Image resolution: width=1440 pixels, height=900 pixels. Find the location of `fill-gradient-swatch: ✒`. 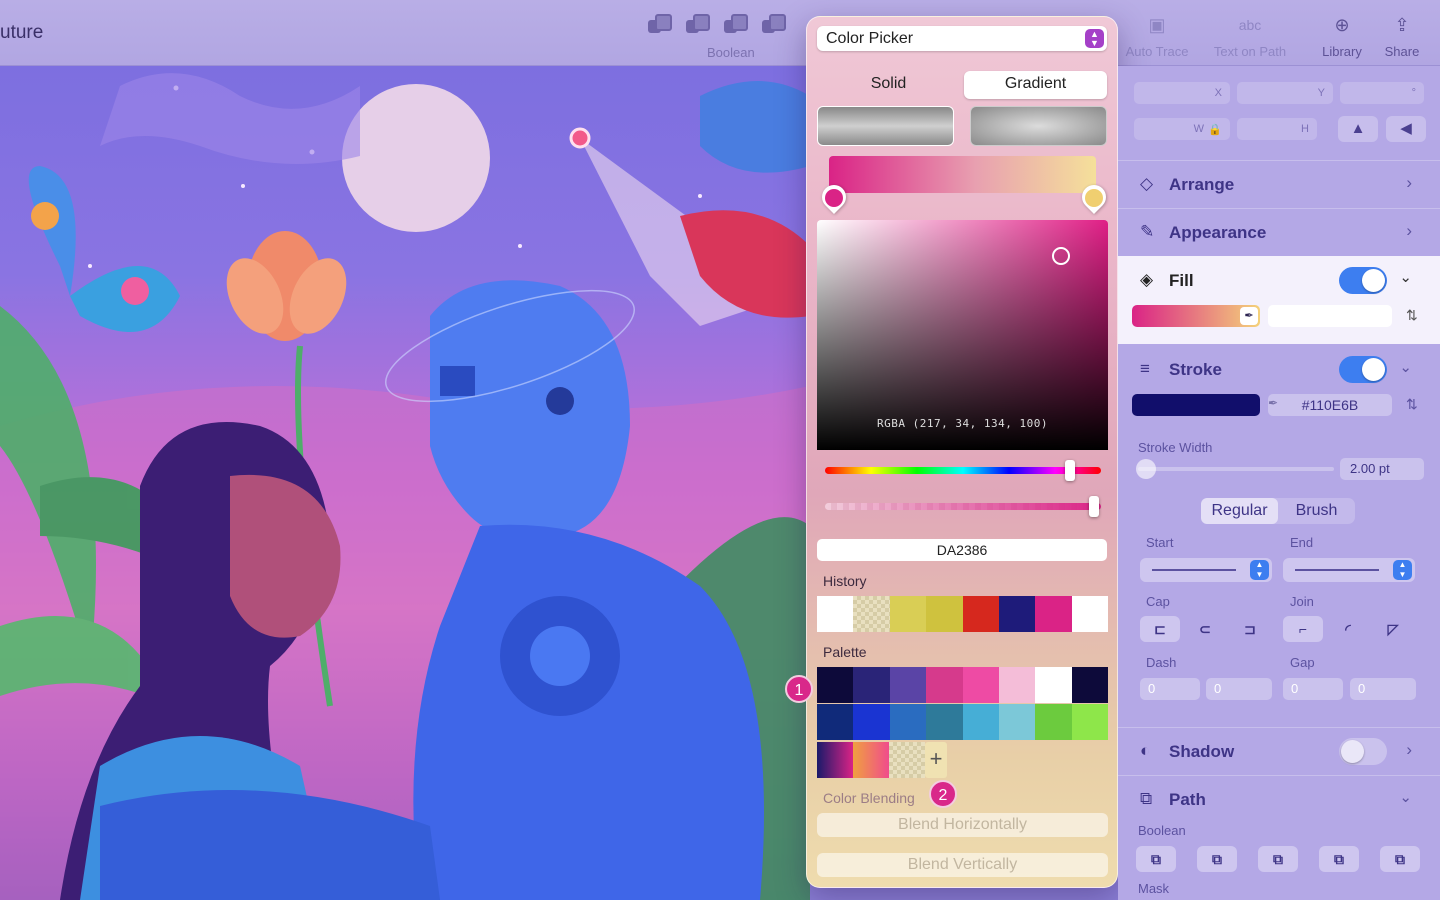

fill-gradient-swatch: ✒ is located at coordinates (1196, 316).